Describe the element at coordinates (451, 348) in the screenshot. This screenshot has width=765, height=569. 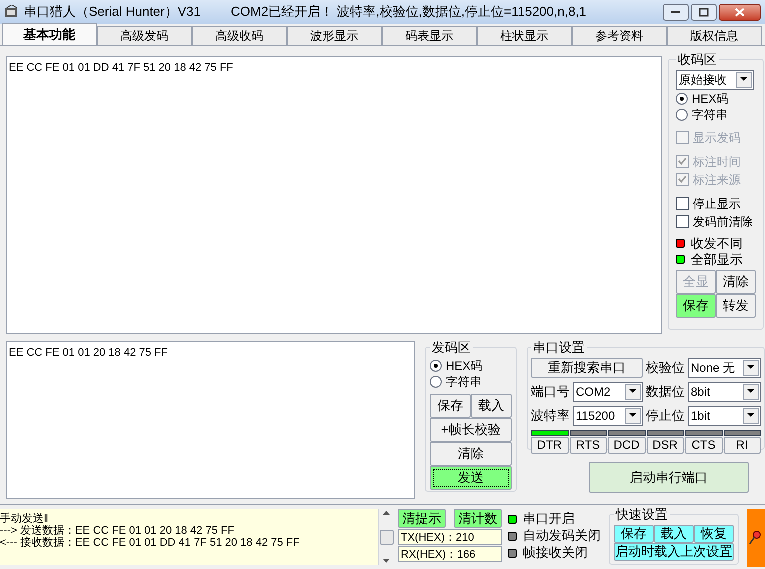
I see `group-title: 发码区` at that location.